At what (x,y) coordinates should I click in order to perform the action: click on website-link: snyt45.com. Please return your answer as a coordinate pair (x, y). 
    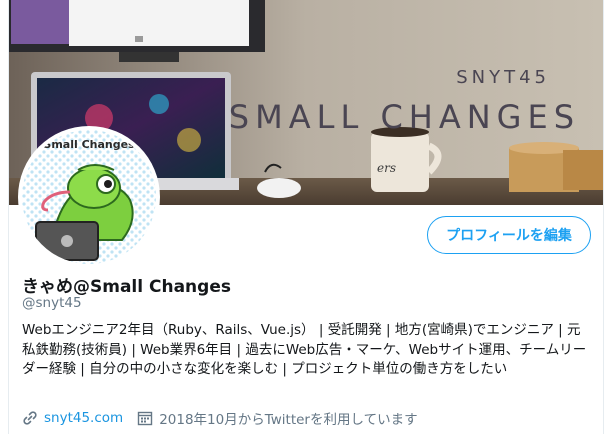
    Looking at the image, I should click on (83, 418).